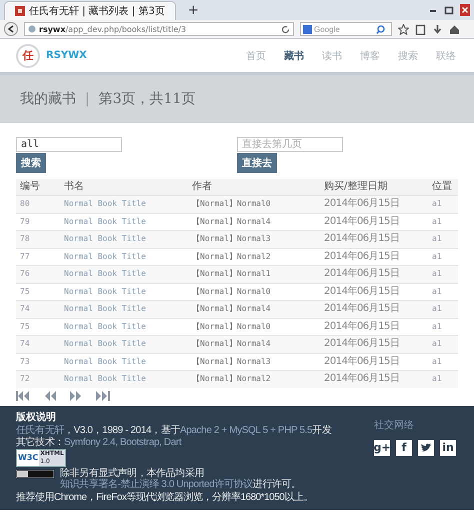 This screenshot has width=474, height=512. What do you see at coordinates (38, 204) in the screenshot?
I see `table-cell: 80` at bounding box center [38, 204].